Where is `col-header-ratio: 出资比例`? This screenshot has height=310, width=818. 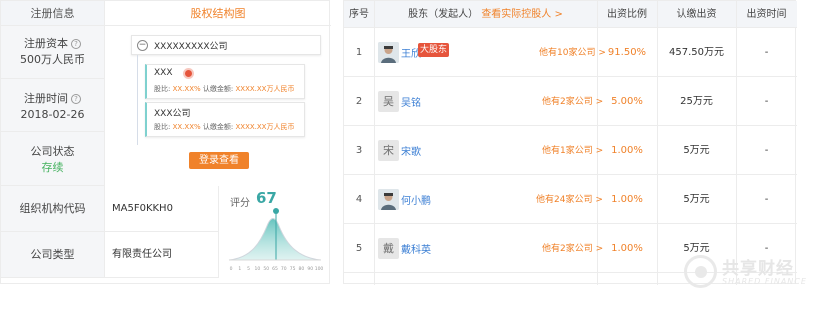 col-header-ratio: 出资比例 is located at coordinates (627, 14).